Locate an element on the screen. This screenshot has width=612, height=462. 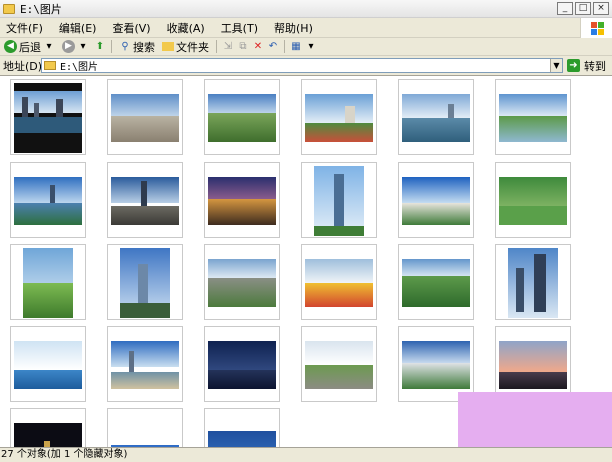
menu-edit: 编辑(E) is located at coordinates (80, 28).